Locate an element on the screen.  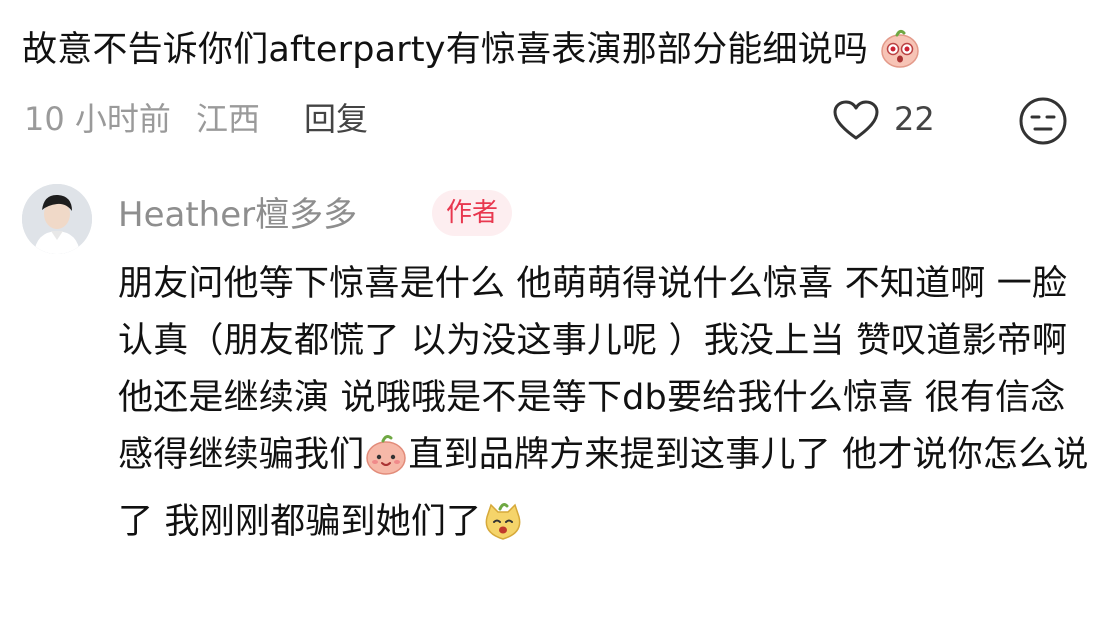
heart-outline-icon is located at coordinates (856, 127).